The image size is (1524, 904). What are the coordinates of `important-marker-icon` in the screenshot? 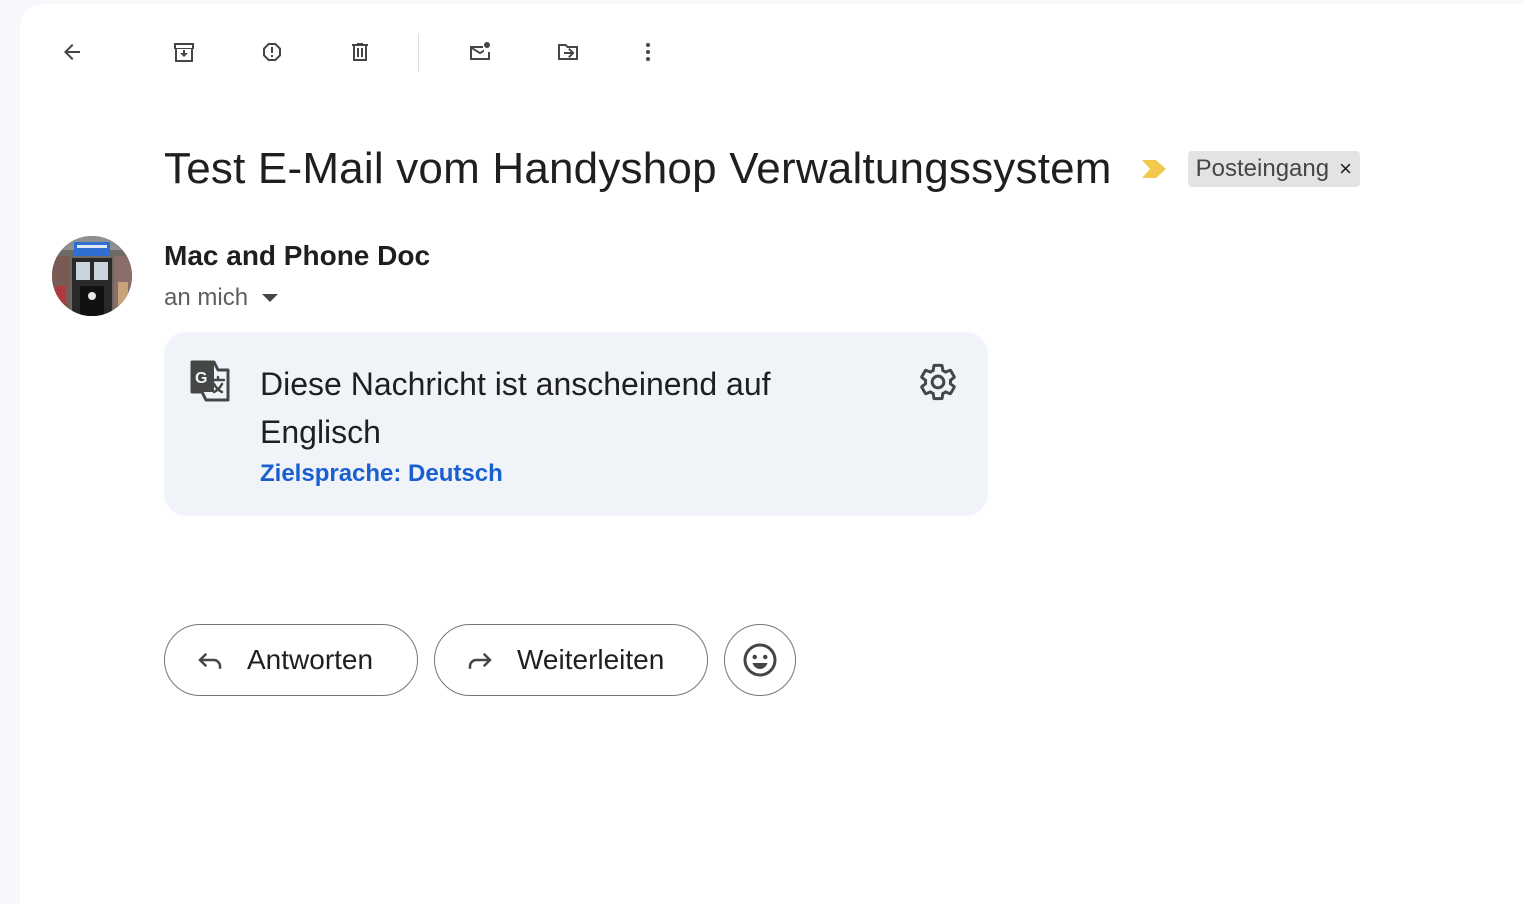 It's located at (1154, 169).